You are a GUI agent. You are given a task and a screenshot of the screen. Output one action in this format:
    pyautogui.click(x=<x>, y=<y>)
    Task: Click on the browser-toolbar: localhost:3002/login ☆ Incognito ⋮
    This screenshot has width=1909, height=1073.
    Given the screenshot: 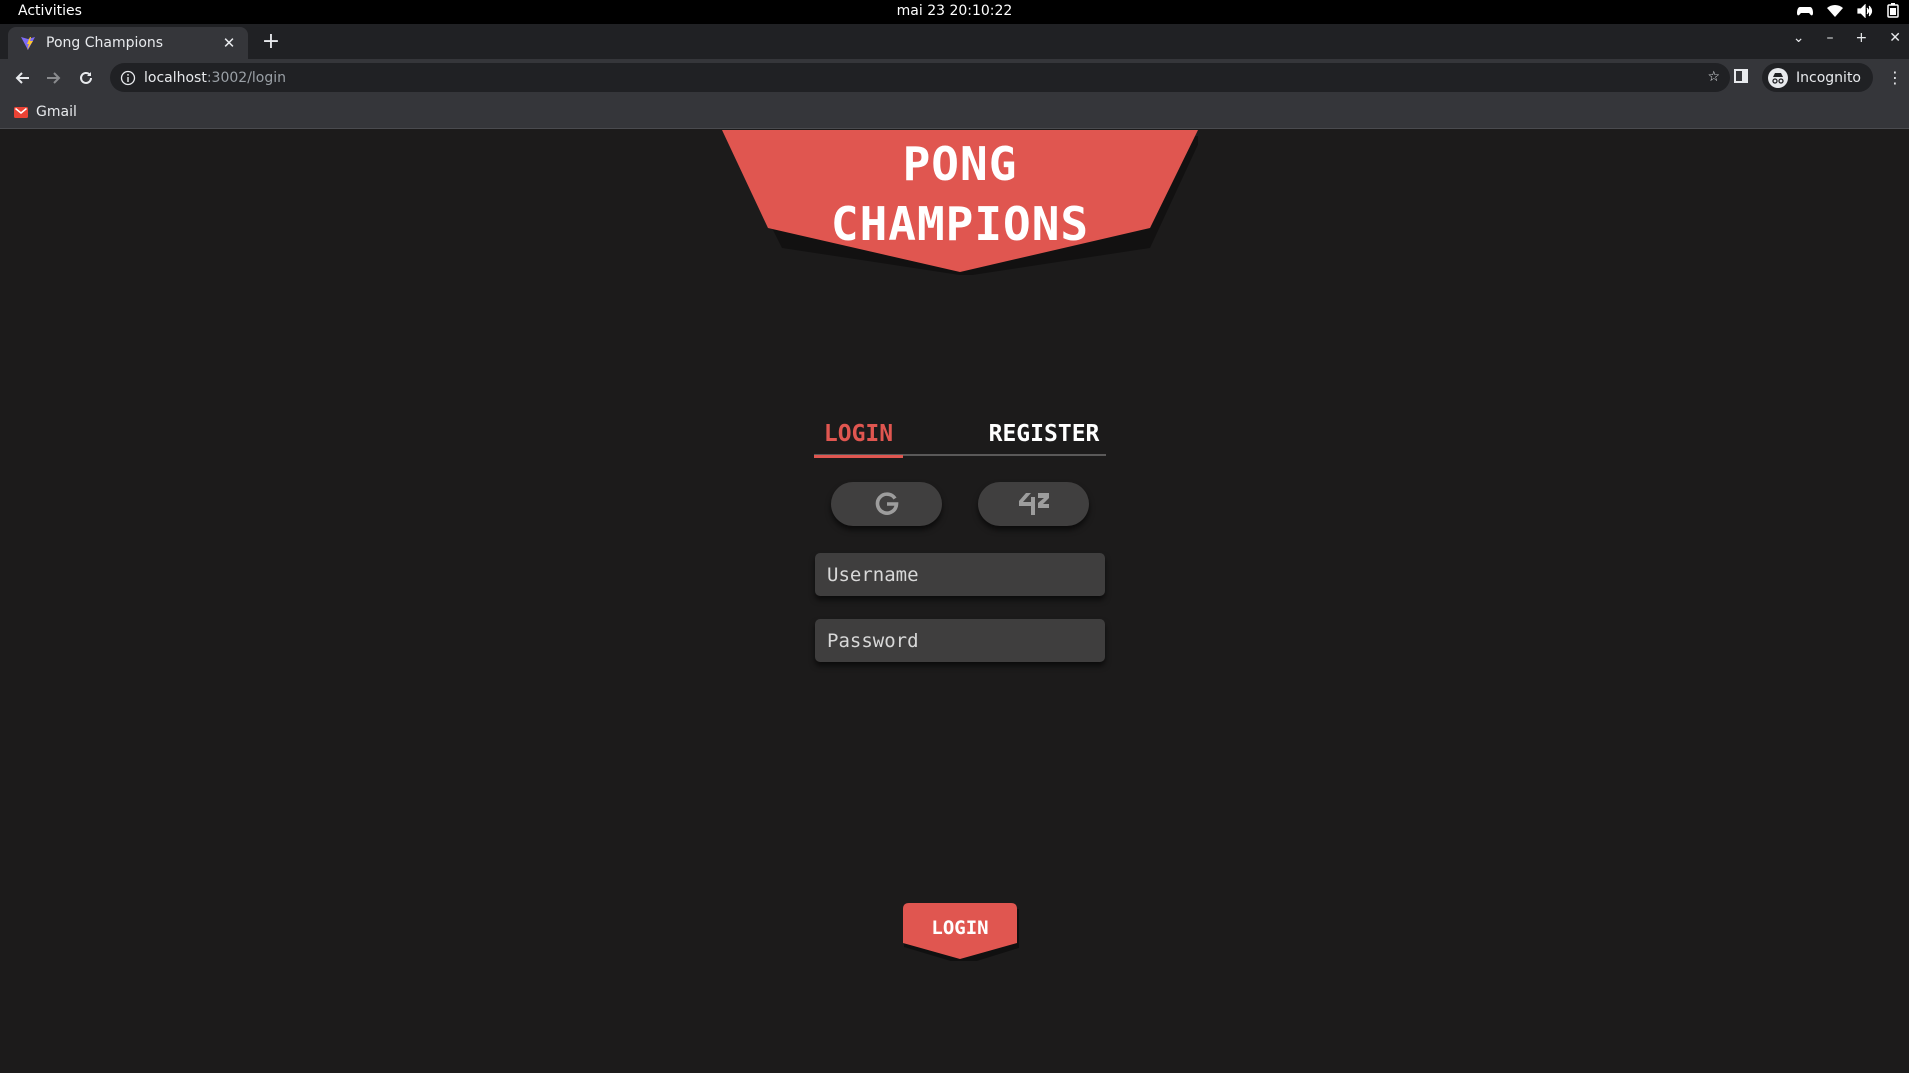 What is the action you would take?
    pyautogui.click(x=954, y=77)
    